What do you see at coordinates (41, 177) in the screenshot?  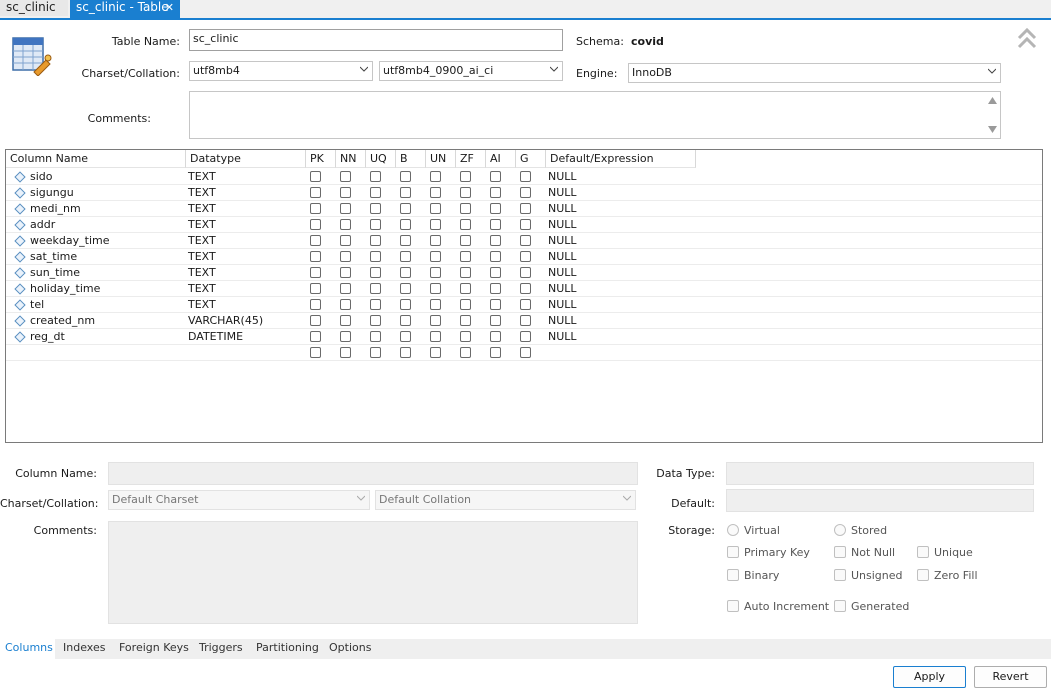 I see `column-name-cell: sido` at bounding box center [41, 177].